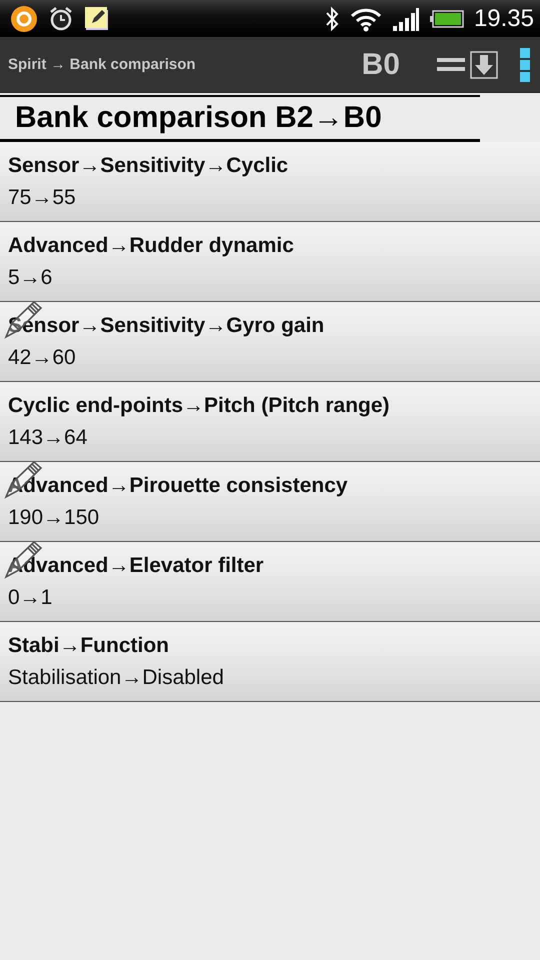 This screenshot has width=540, height=960. What do you see at coordinates (270, 262) in the screenshot?
I see `comparison-row: Advanced→Rudder dynamic 5→6` at bounding box center [270, 262].